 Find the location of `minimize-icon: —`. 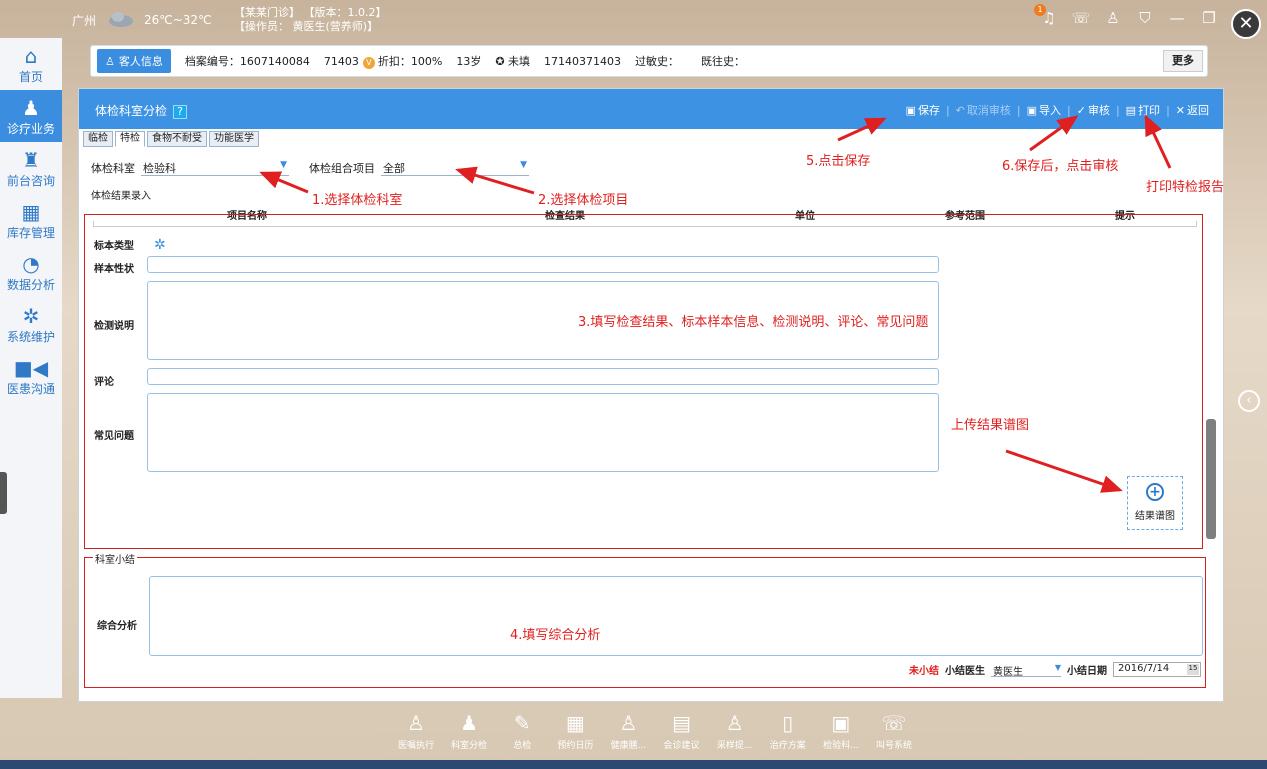

minimize-icon: — is located at coordinates (1177, 18).